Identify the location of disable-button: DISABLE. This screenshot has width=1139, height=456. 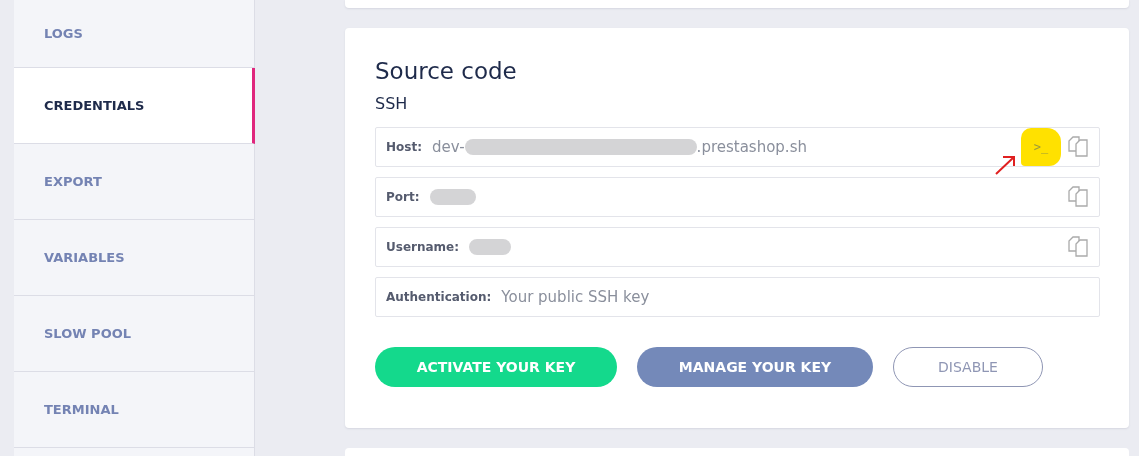
(968, 367).